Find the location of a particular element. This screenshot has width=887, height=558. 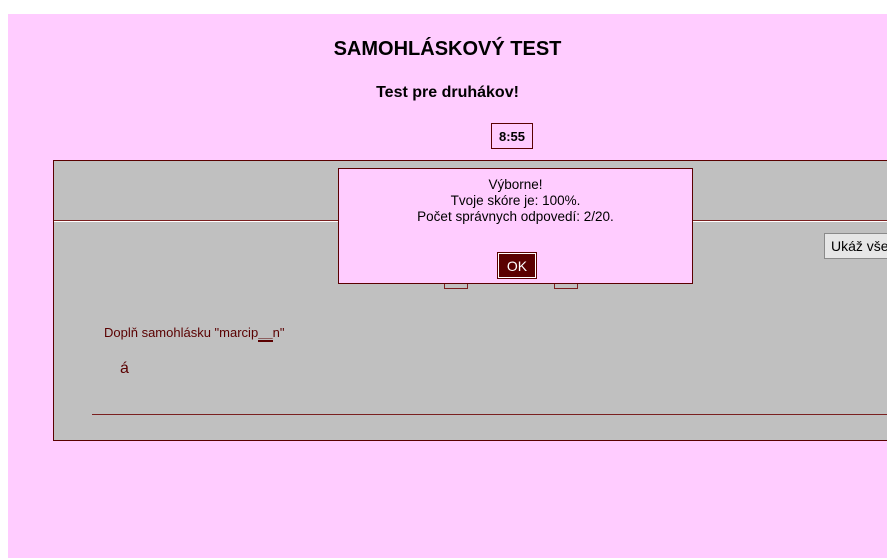

answer-option: á is located at coordinates (124, 369).